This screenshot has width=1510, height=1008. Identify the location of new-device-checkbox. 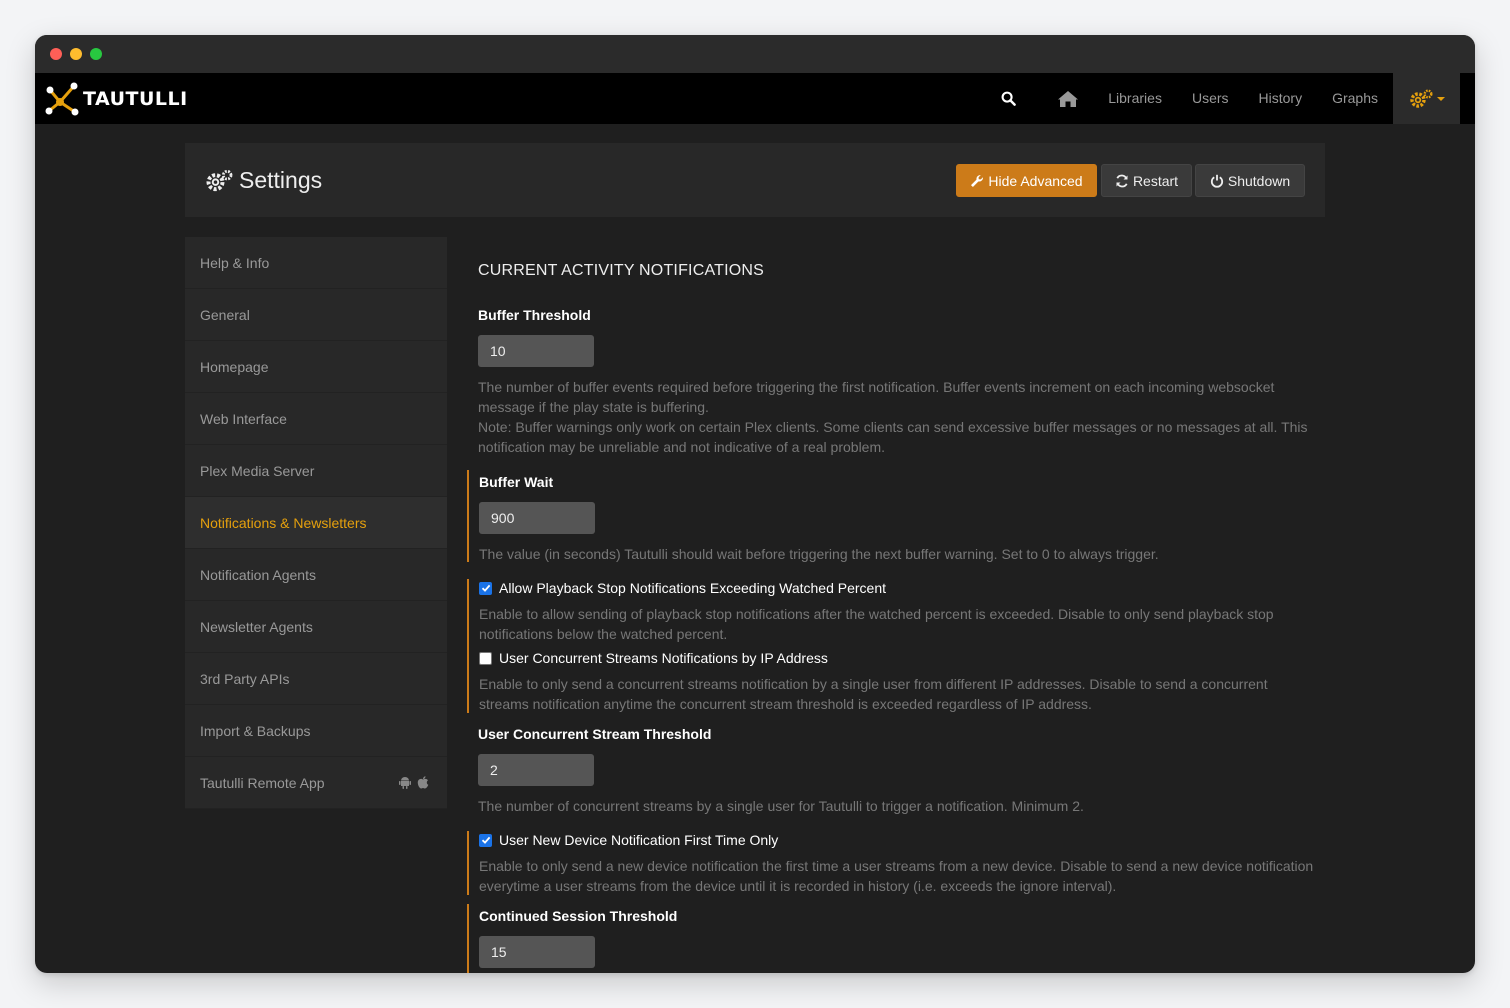
(485, 840).